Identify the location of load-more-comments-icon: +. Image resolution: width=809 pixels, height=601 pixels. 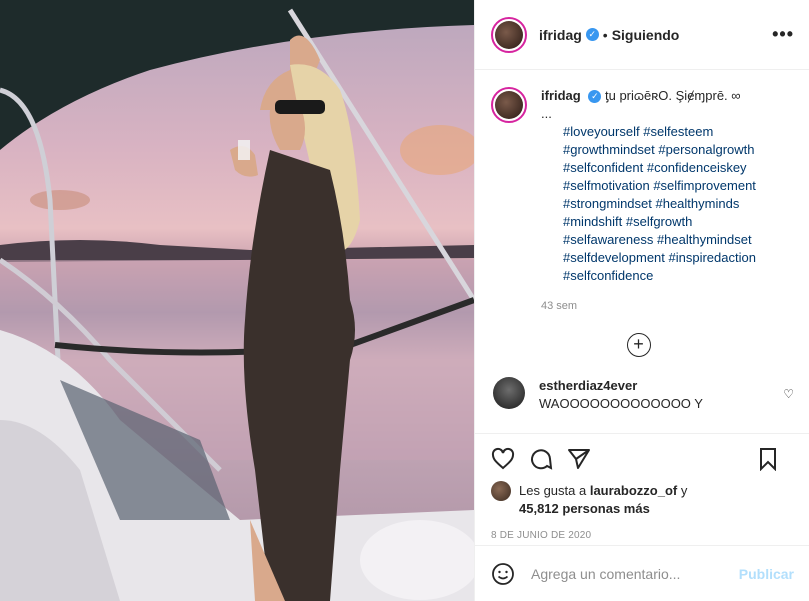
(638, 345).